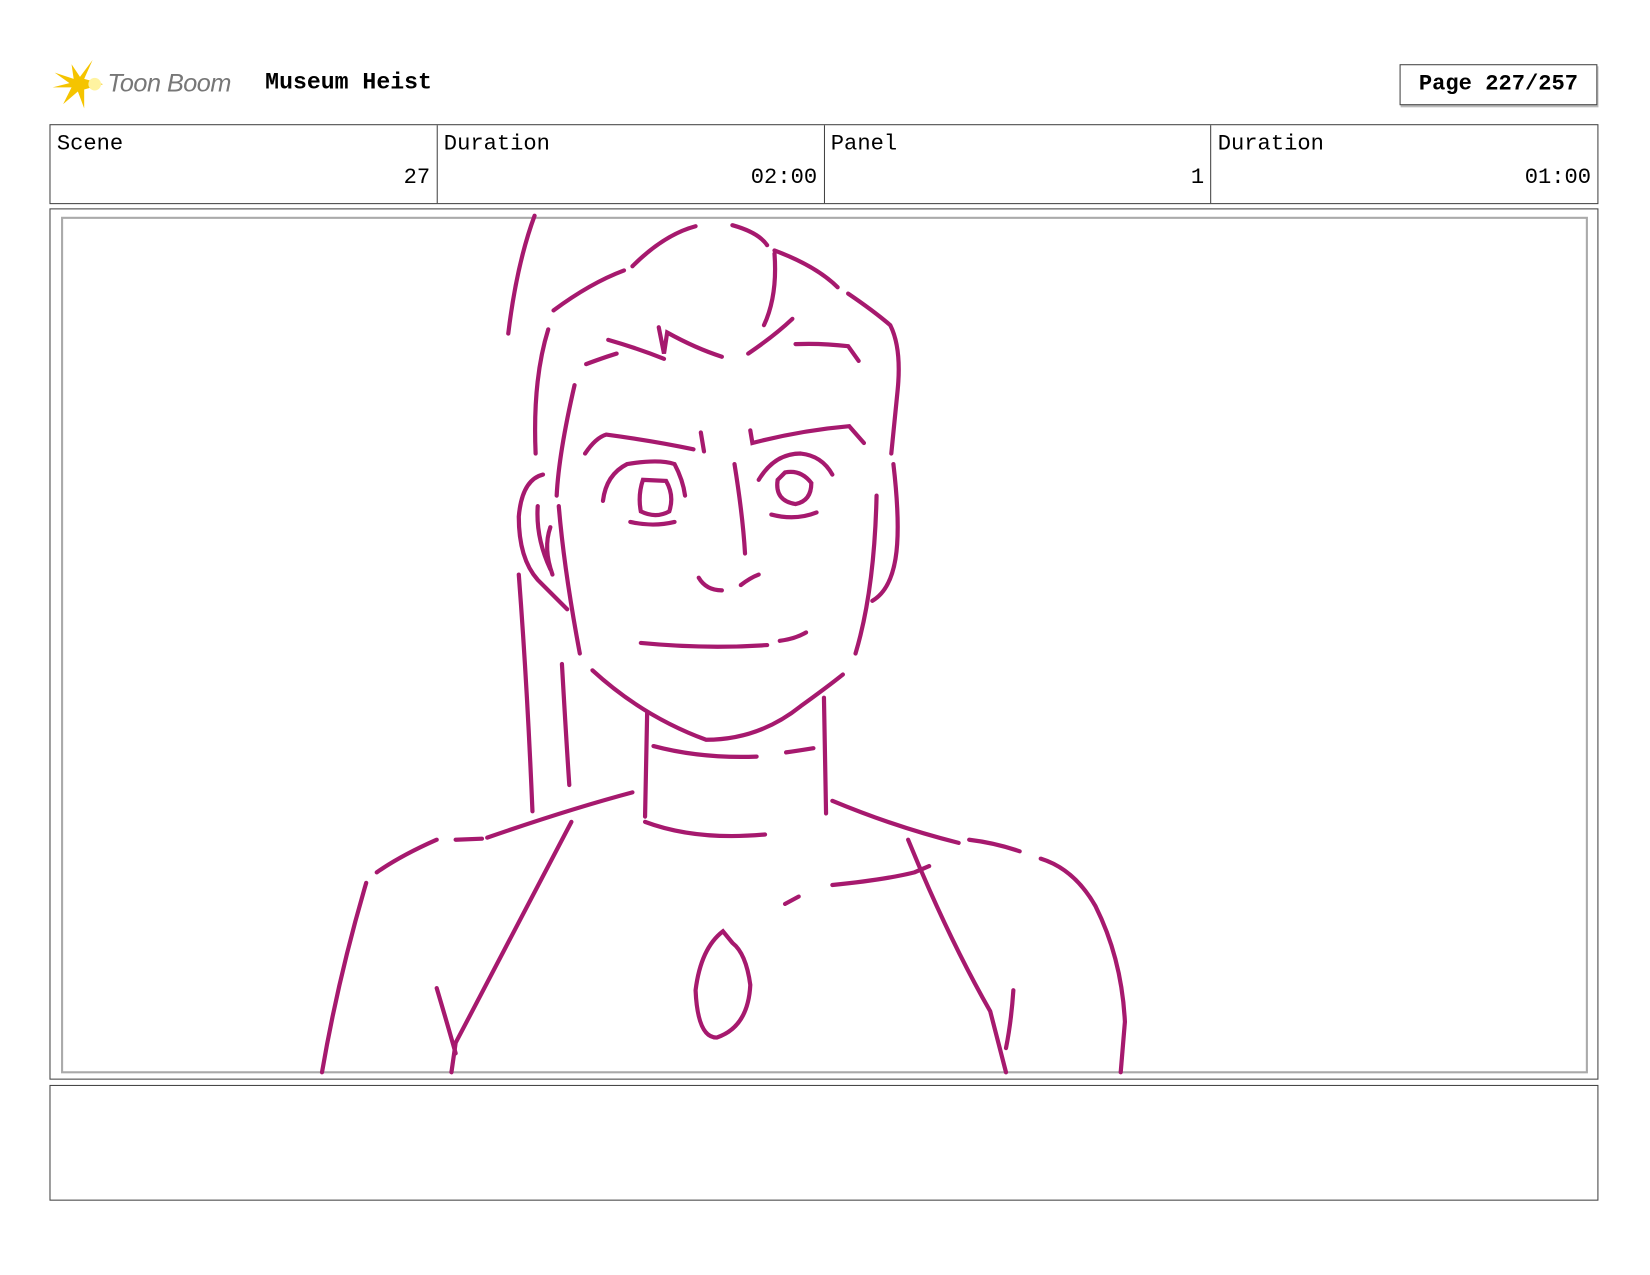 The height and width of the screenshot is (1275, 1650). What do you see at coordinates (496, 144) in the screenshot?
I see `scene-duration-label: Duration` at bounding box center [496, 144].